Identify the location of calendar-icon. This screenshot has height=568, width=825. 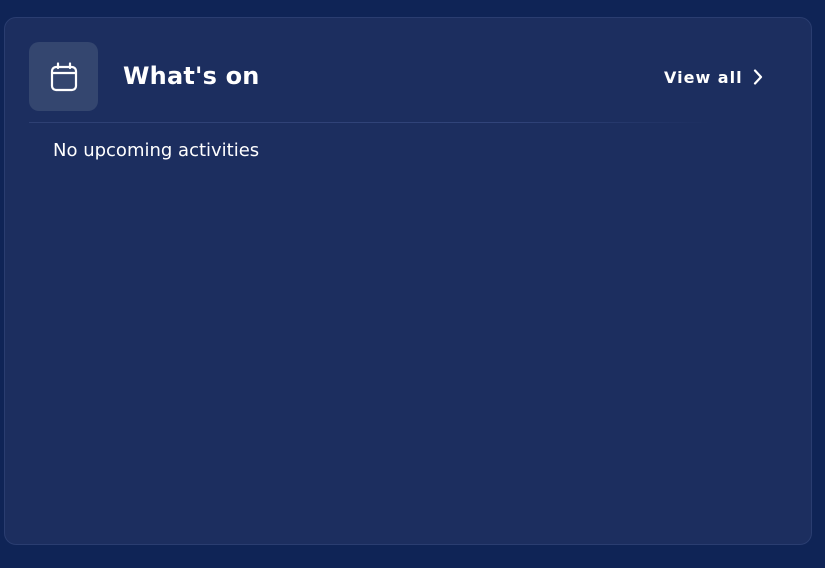
(63, 76).